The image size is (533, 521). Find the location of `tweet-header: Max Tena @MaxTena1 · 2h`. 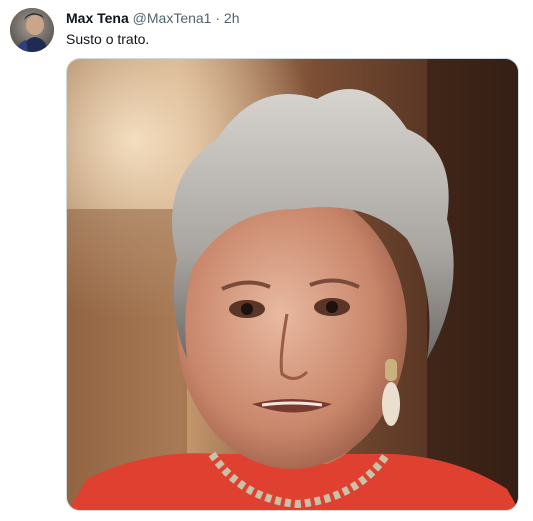

tweet-header: Max Tena @MaxTena1 · 2h is located at coordinates (153, 18).